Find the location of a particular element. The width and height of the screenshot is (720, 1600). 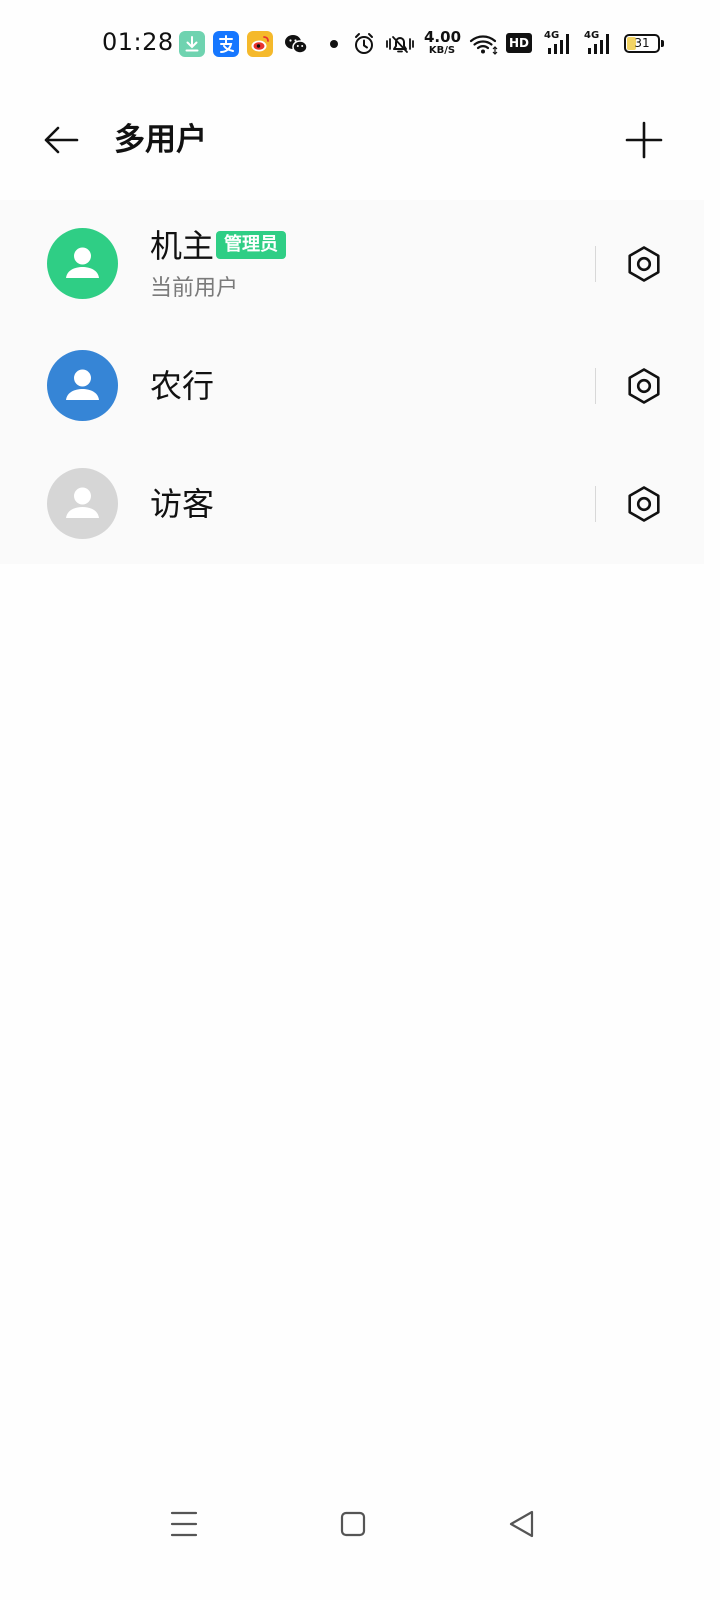

user-name: 农行 is located at coordinates (182, 386).